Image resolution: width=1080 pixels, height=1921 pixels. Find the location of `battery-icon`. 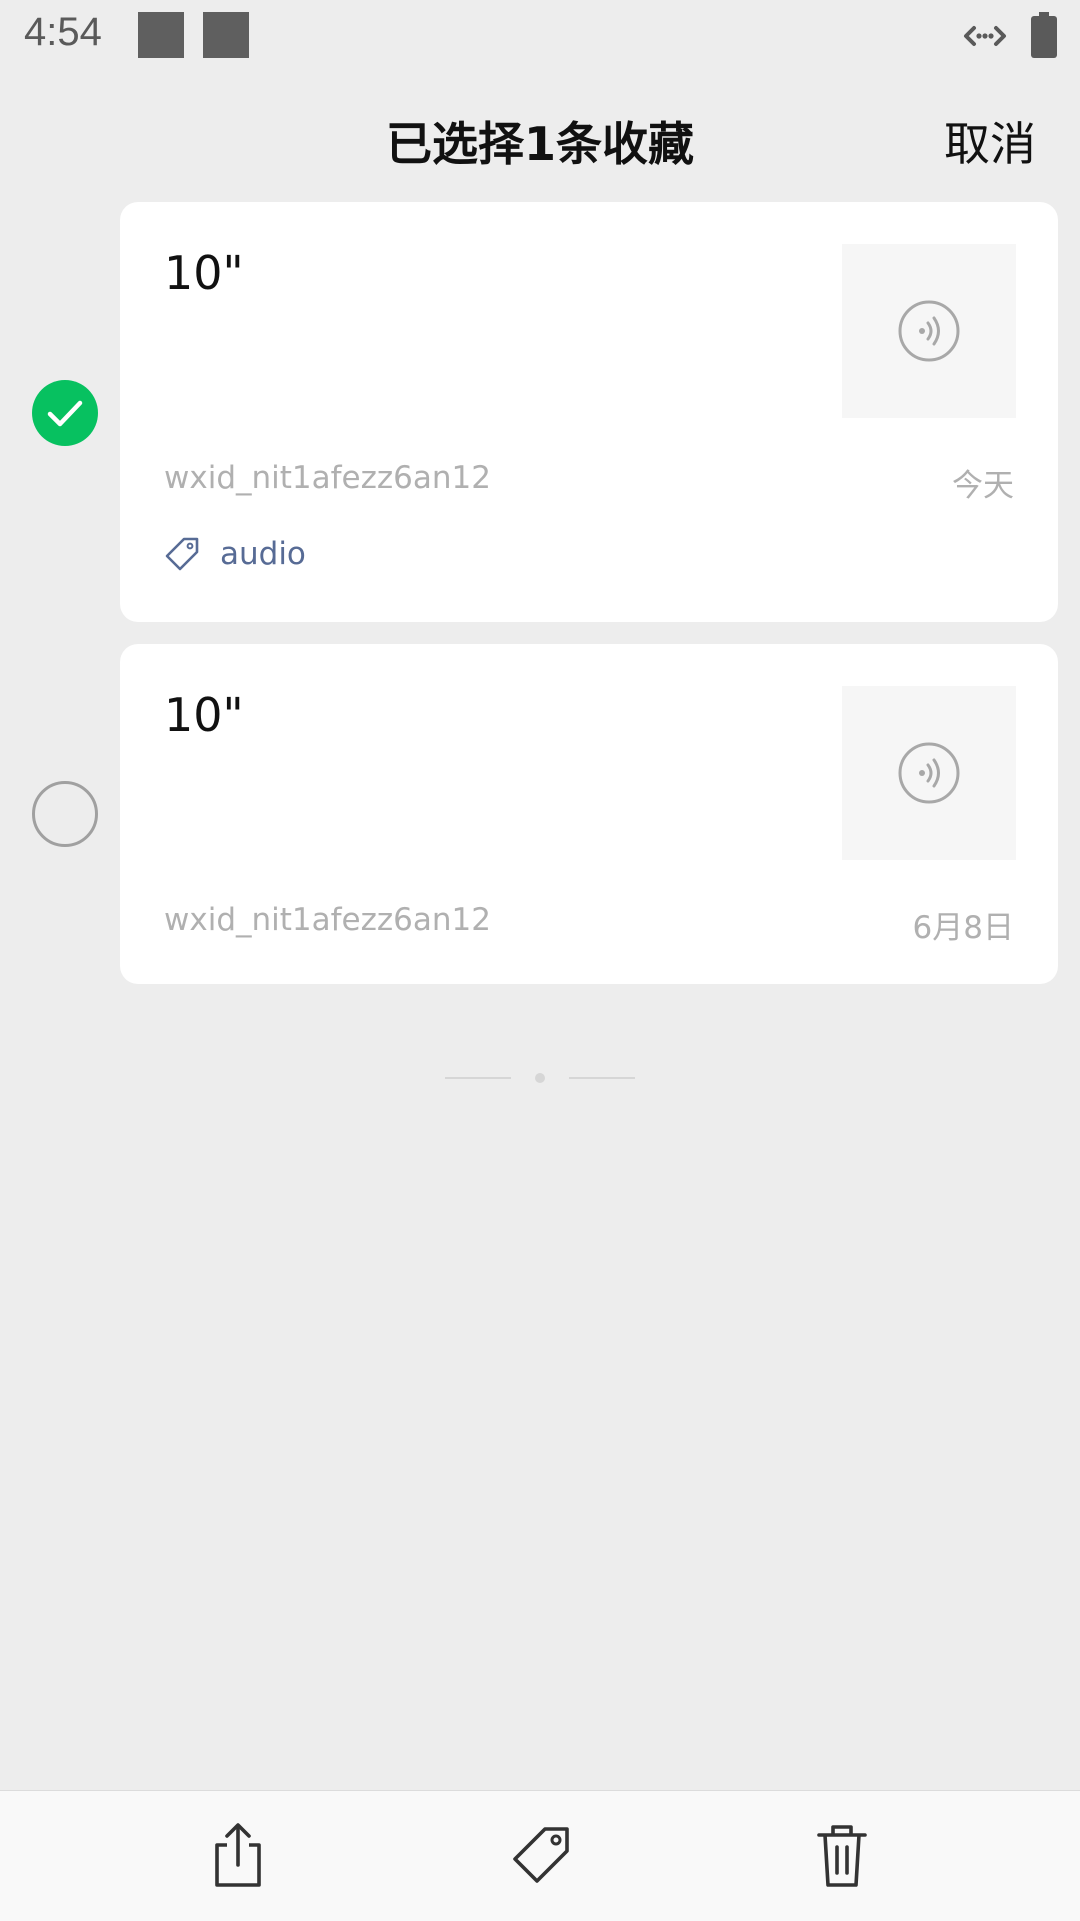

battery-icon is located at coordinates (1044, 35).